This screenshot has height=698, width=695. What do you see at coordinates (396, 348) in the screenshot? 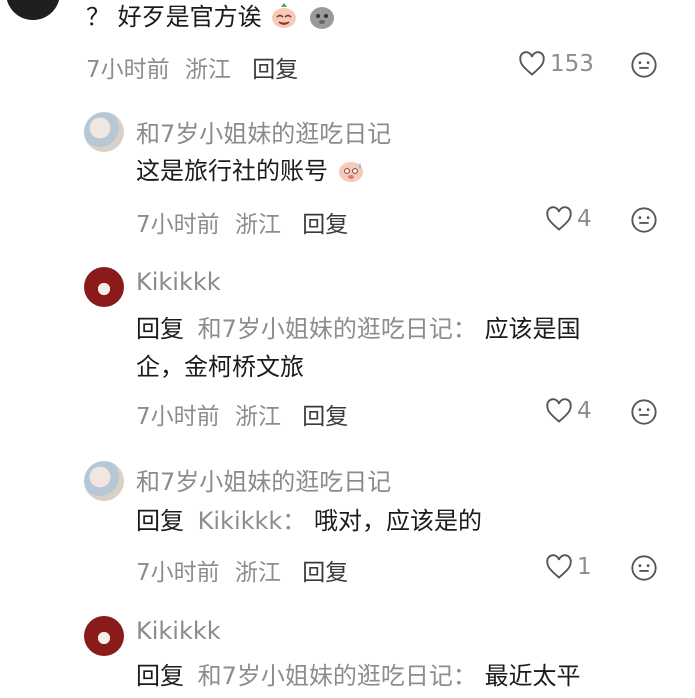
I see `comment-text: 回复 和7岁小姐妹的逛吃日记： 应该是国 企，金柯桥文旅` at bounding box center [396, 348].